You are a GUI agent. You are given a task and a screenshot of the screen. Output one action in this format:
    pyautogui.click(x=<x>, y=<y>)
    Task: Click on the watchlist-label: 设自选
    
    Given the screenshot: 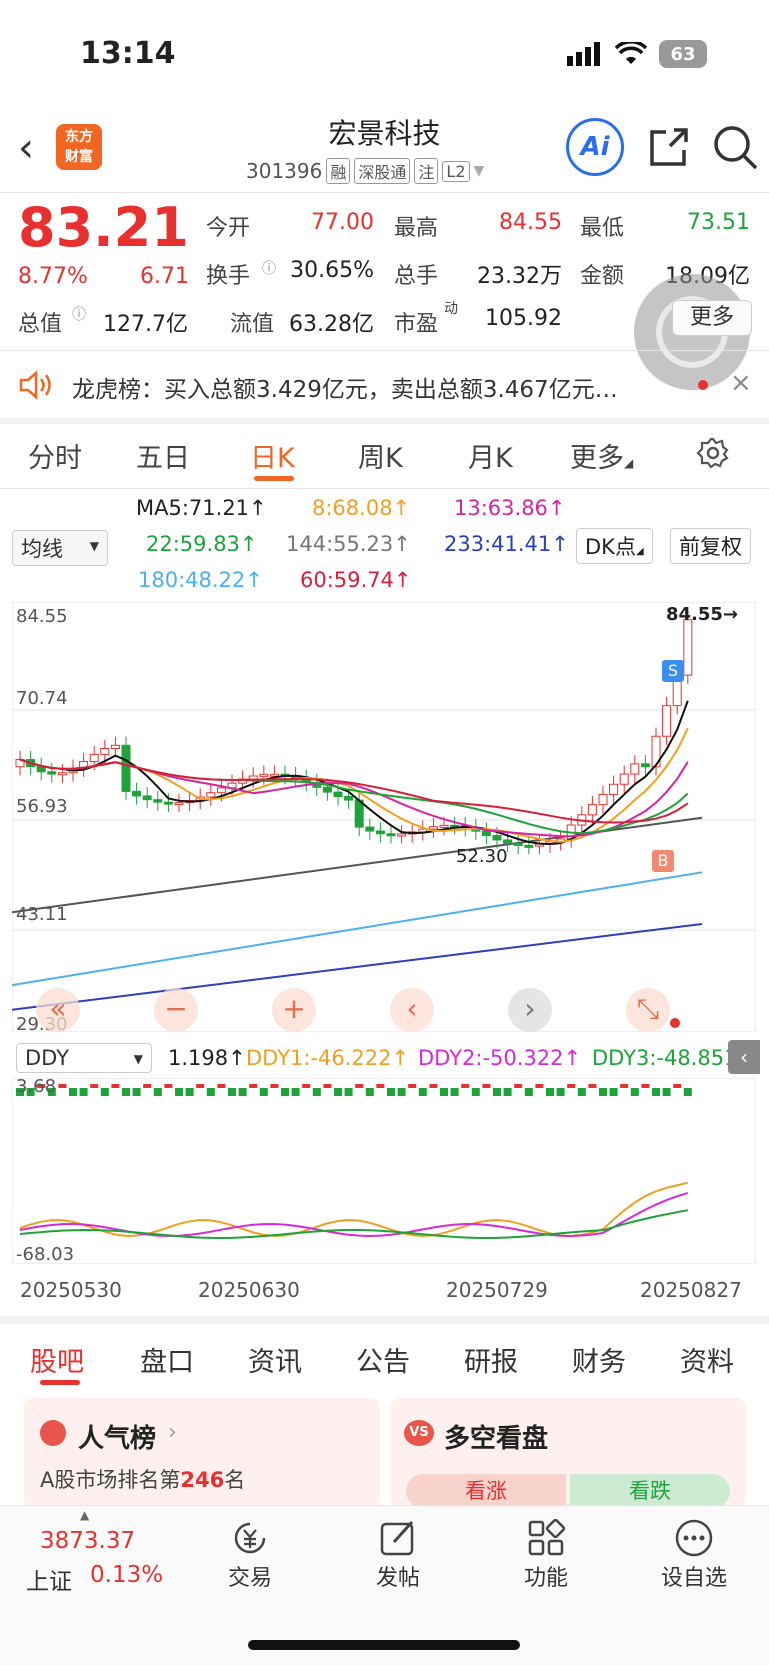 What is the action you would take?
    pyautogui.click(x=694, y=1576)
    